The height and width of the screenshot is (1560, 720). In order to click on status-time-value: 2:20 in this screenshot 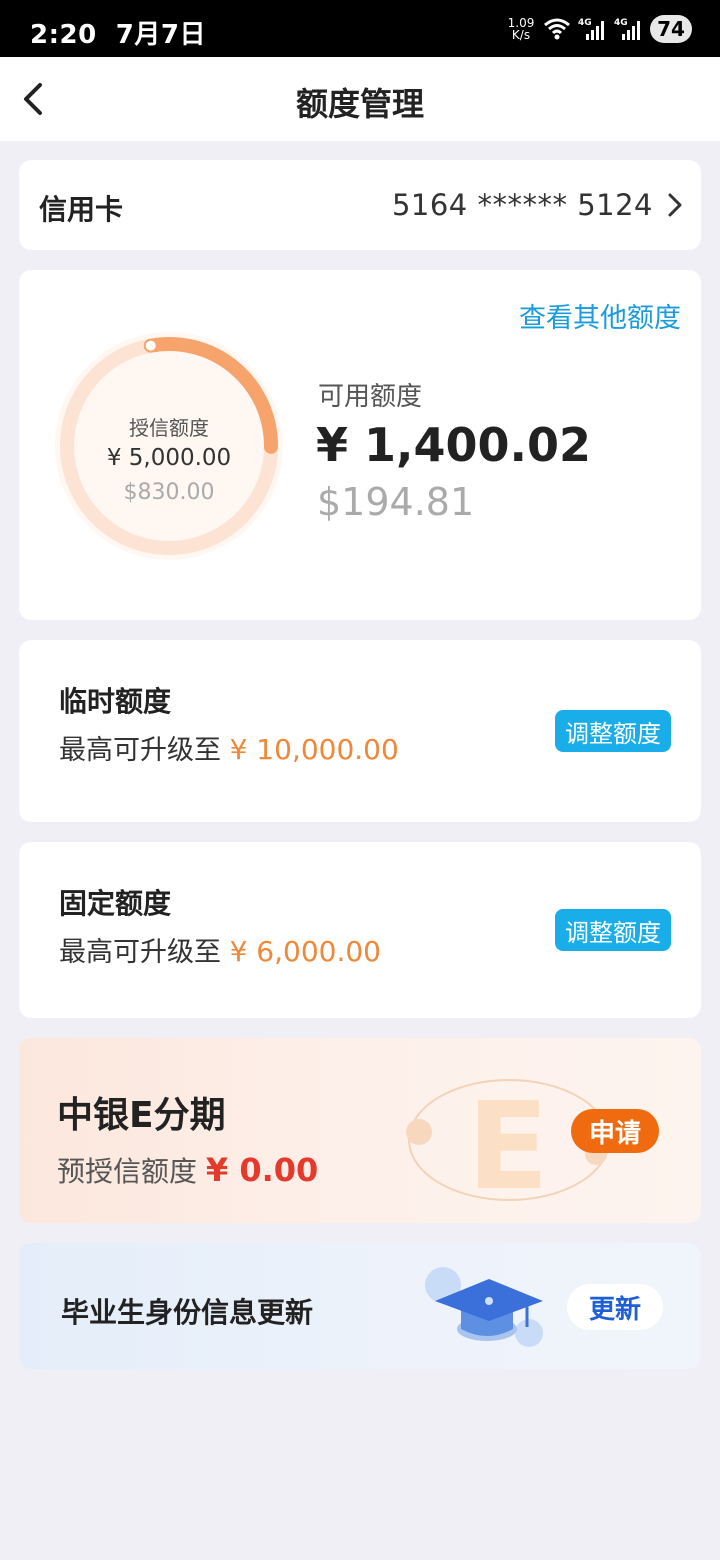, I will do `click(63, 35)`.